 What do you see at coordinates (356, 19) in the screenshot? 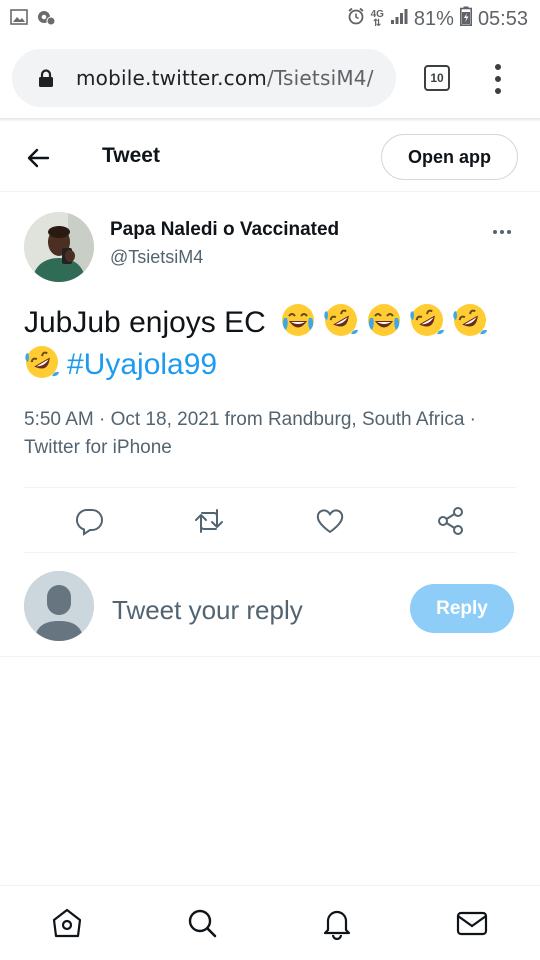
I see `alarm-icon` at bounding box center [356, 19].